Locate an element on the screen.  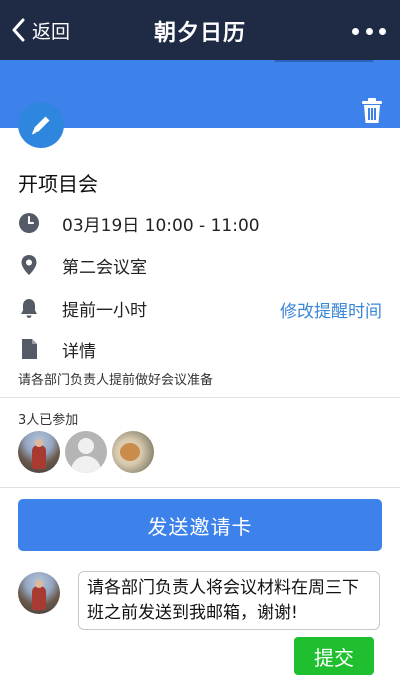
back-label: 返回 is located at coordinates (51, 31).